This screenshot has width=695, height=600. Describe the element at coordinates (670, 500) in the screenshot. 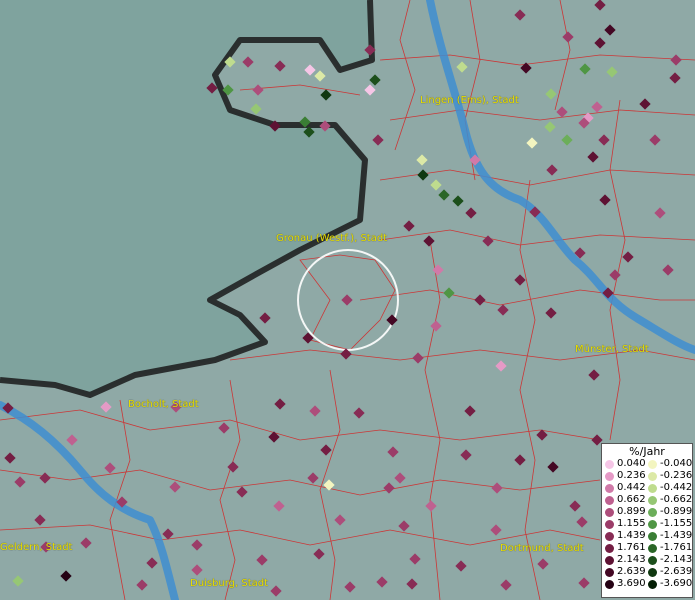

I see `legend-entry: -0.662` at that location.